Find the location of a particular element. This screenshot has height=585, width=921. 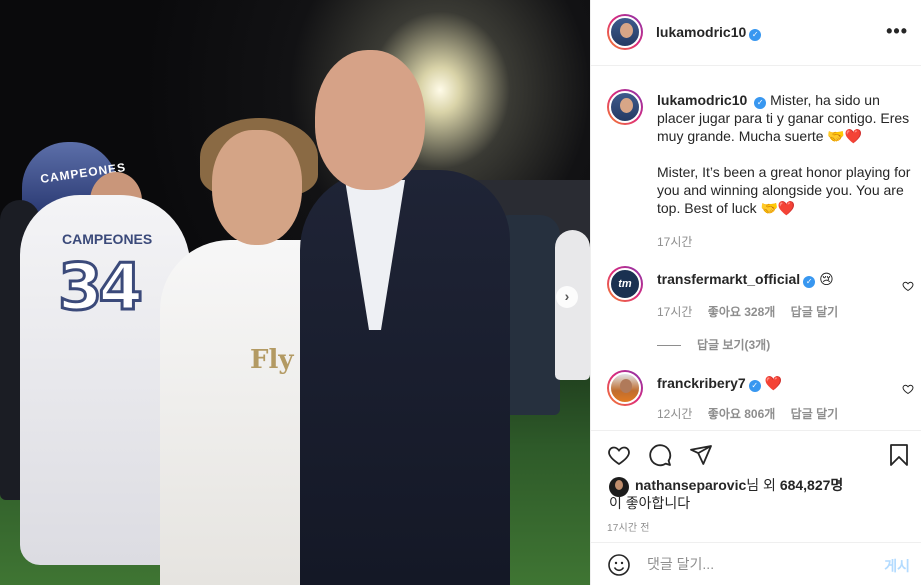

comment-avatar is located at coordinates (625, 388).